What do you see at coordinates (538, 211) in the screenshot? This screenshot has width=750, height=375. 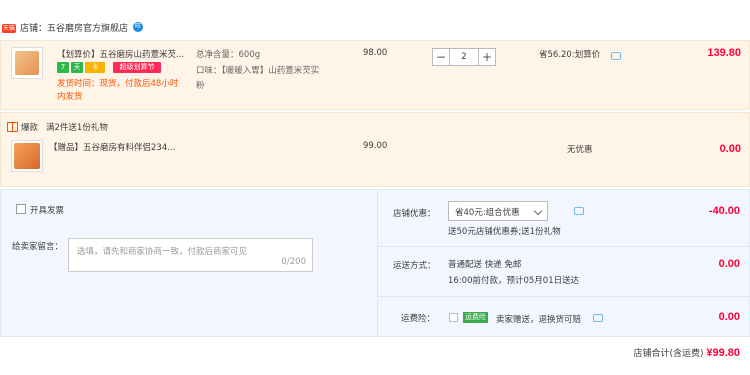 I see `chevron-down-icon` at bounding box center [538, 211].